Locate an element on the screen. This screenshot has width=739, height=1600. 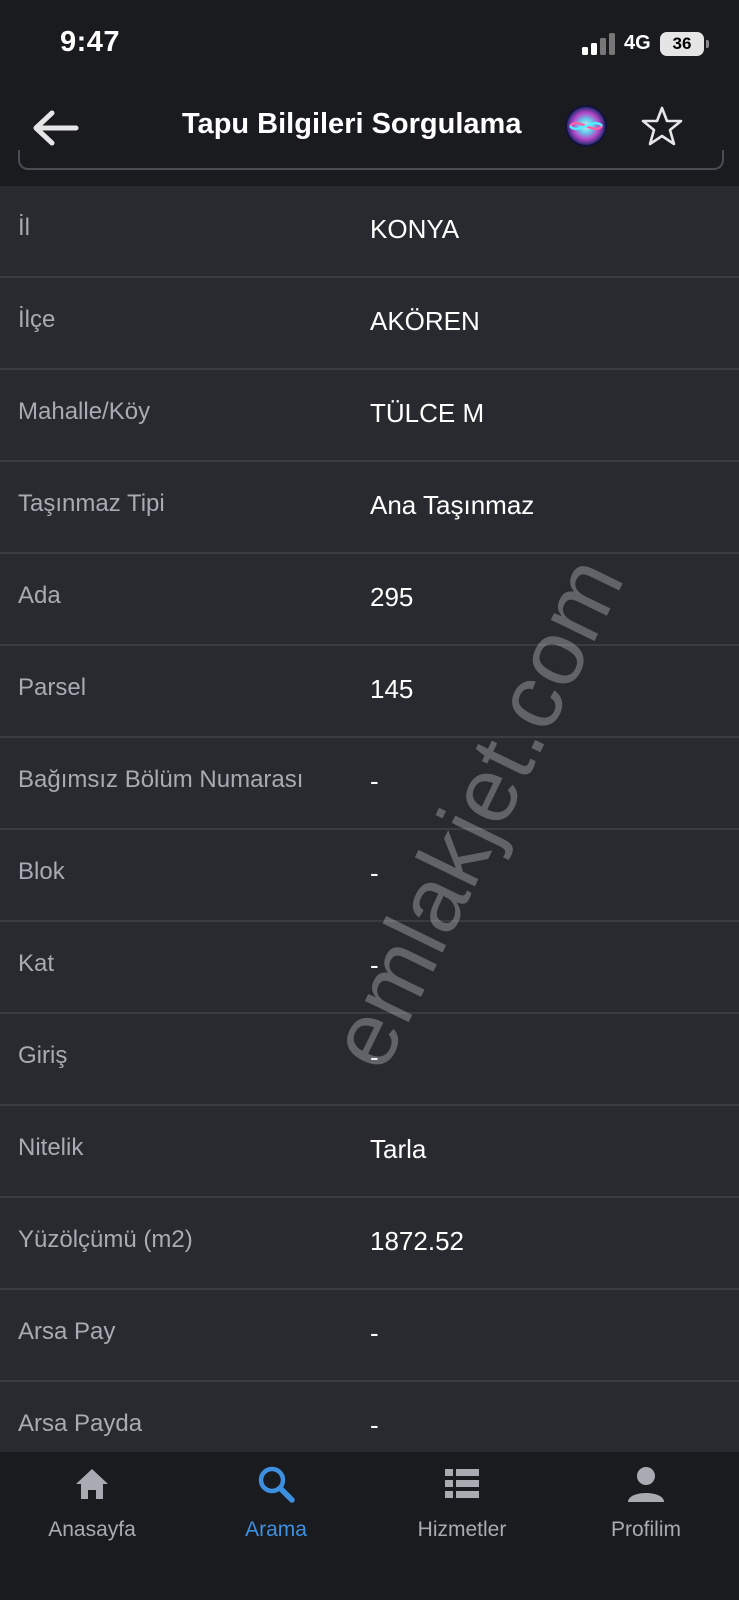
table-row: Parsel 145 is located at coordinates (369, 692).